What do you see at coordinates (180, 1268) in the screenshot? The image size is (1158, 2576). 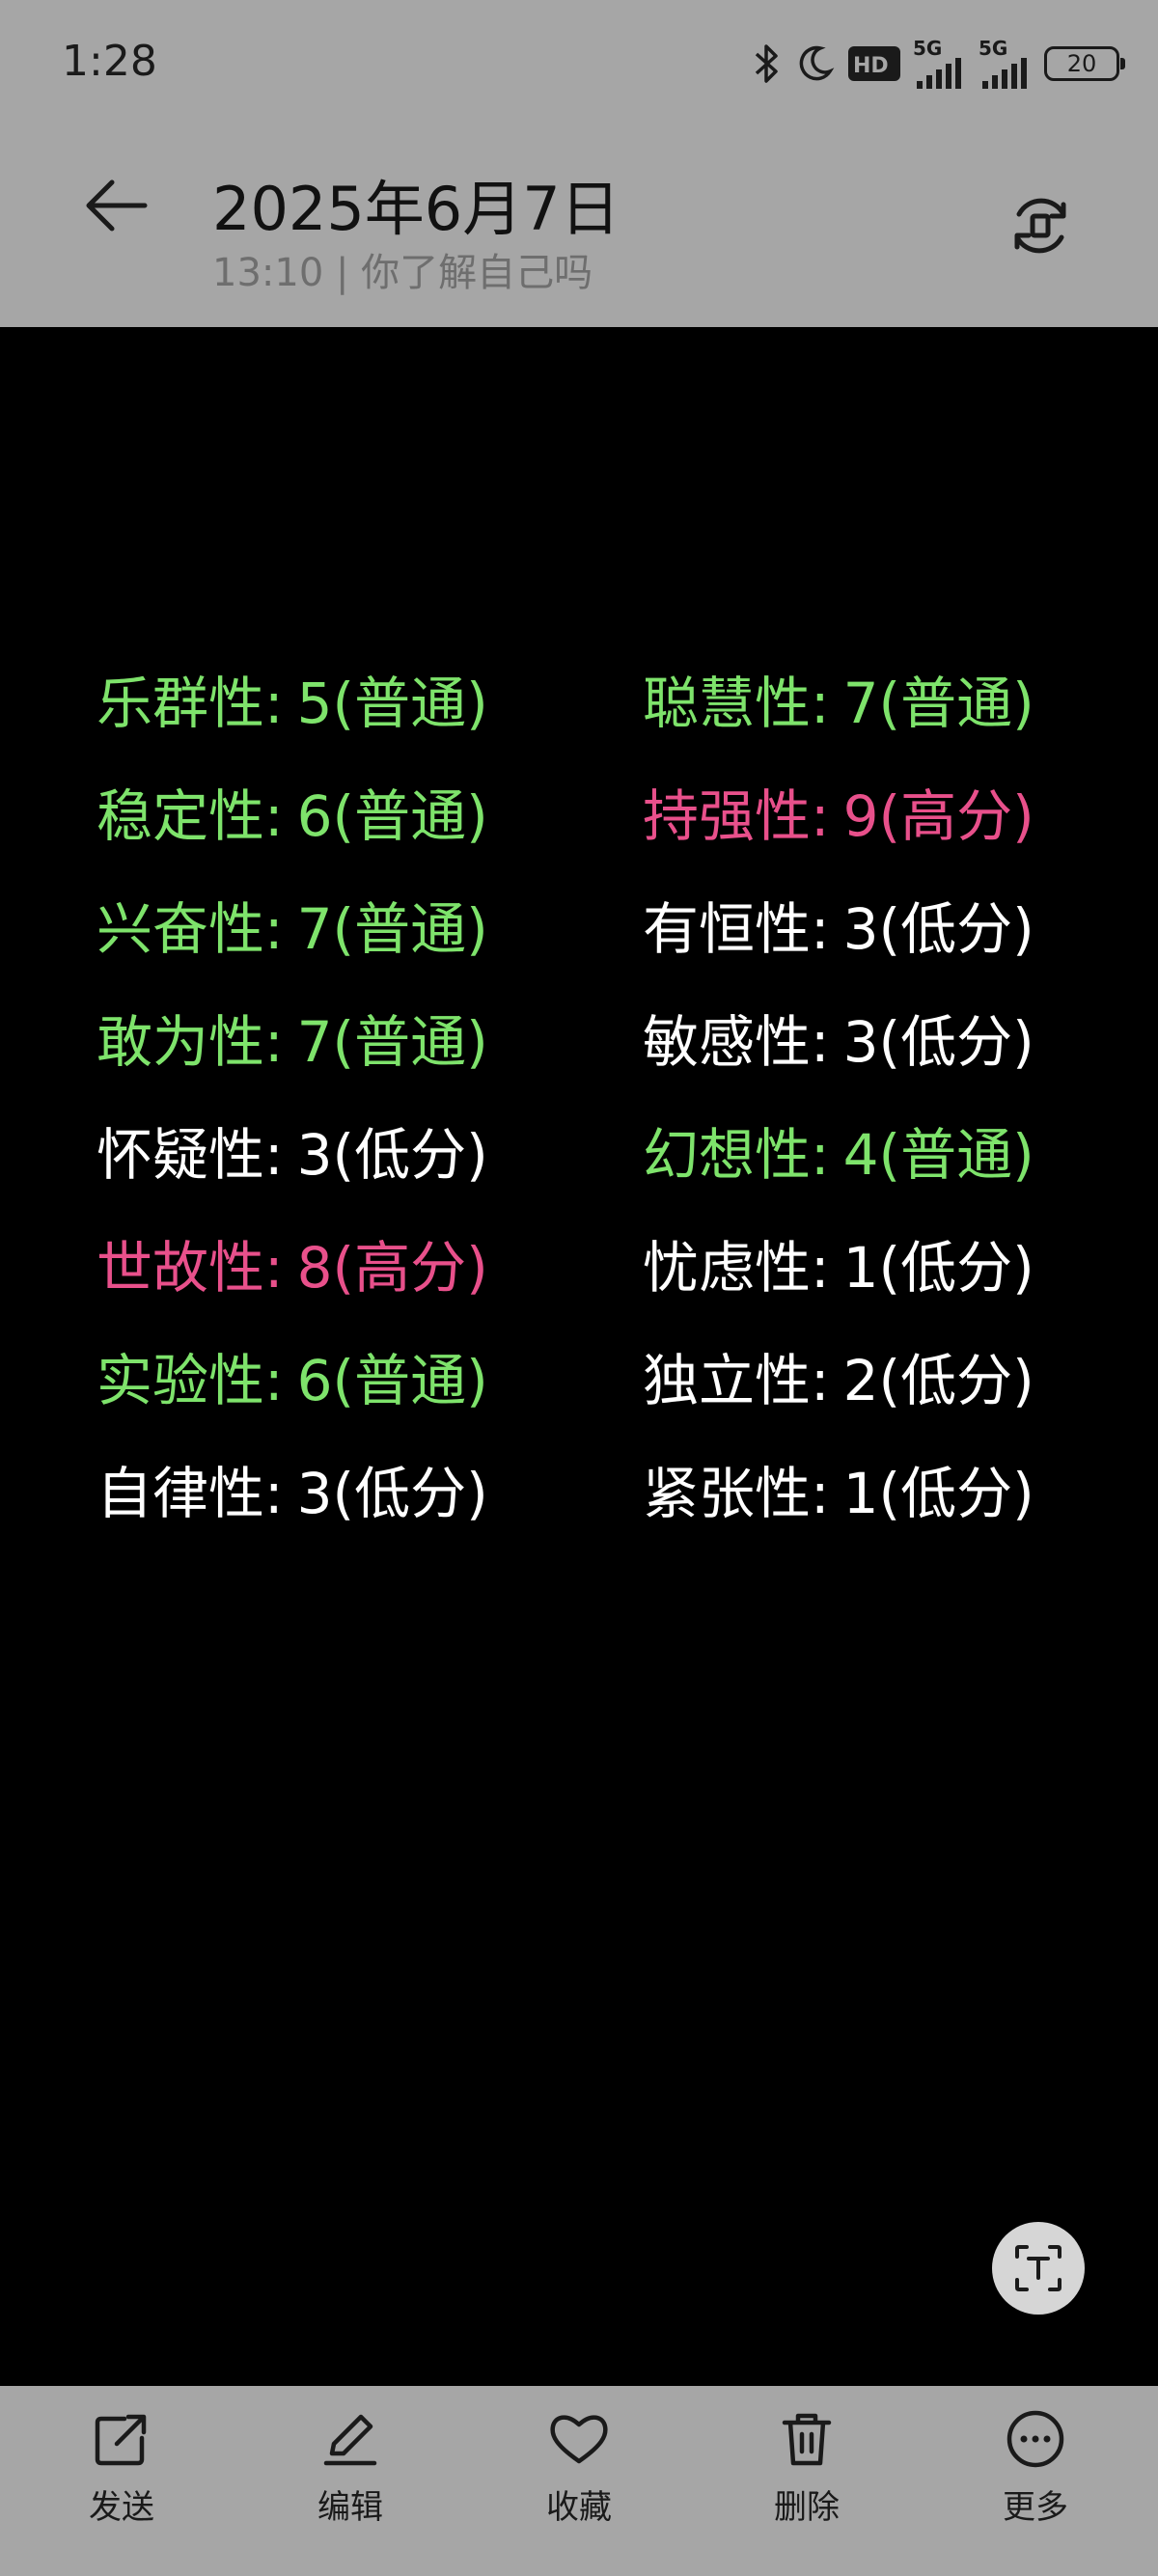 I see `trait-label: 世故性` at bounding box center [180, 1268].